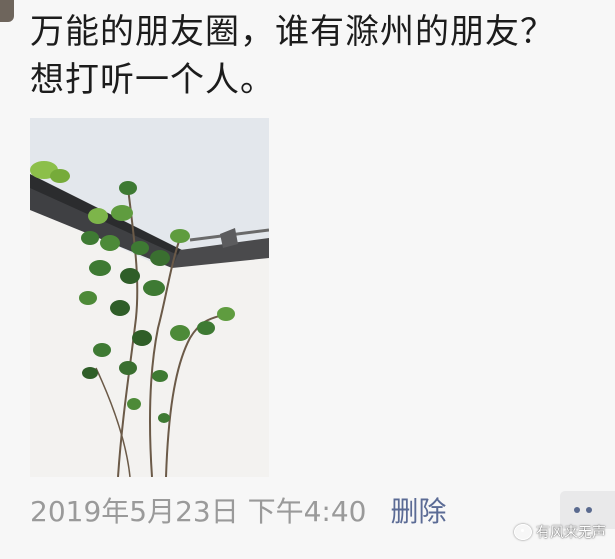 The height and width of the screenshot is (559, 615). I want to click on post-text-line-1: 万能的朋友圈，谁有滁州的朋友？, so click(292, 32).